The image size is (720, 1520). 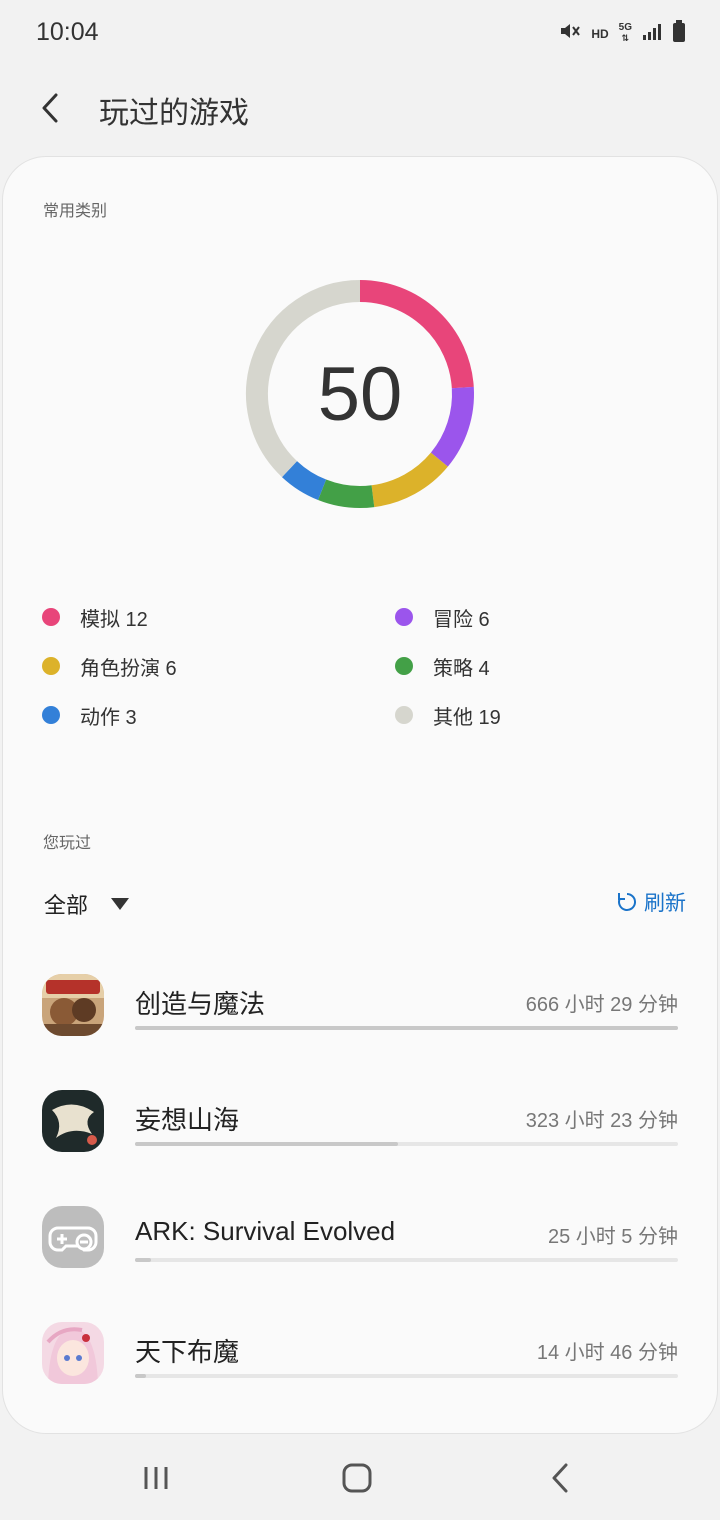 What do you see at coordinates (627, 902) in the screenshot?
I see `refresh-icon` at bounding box center [627, 902].